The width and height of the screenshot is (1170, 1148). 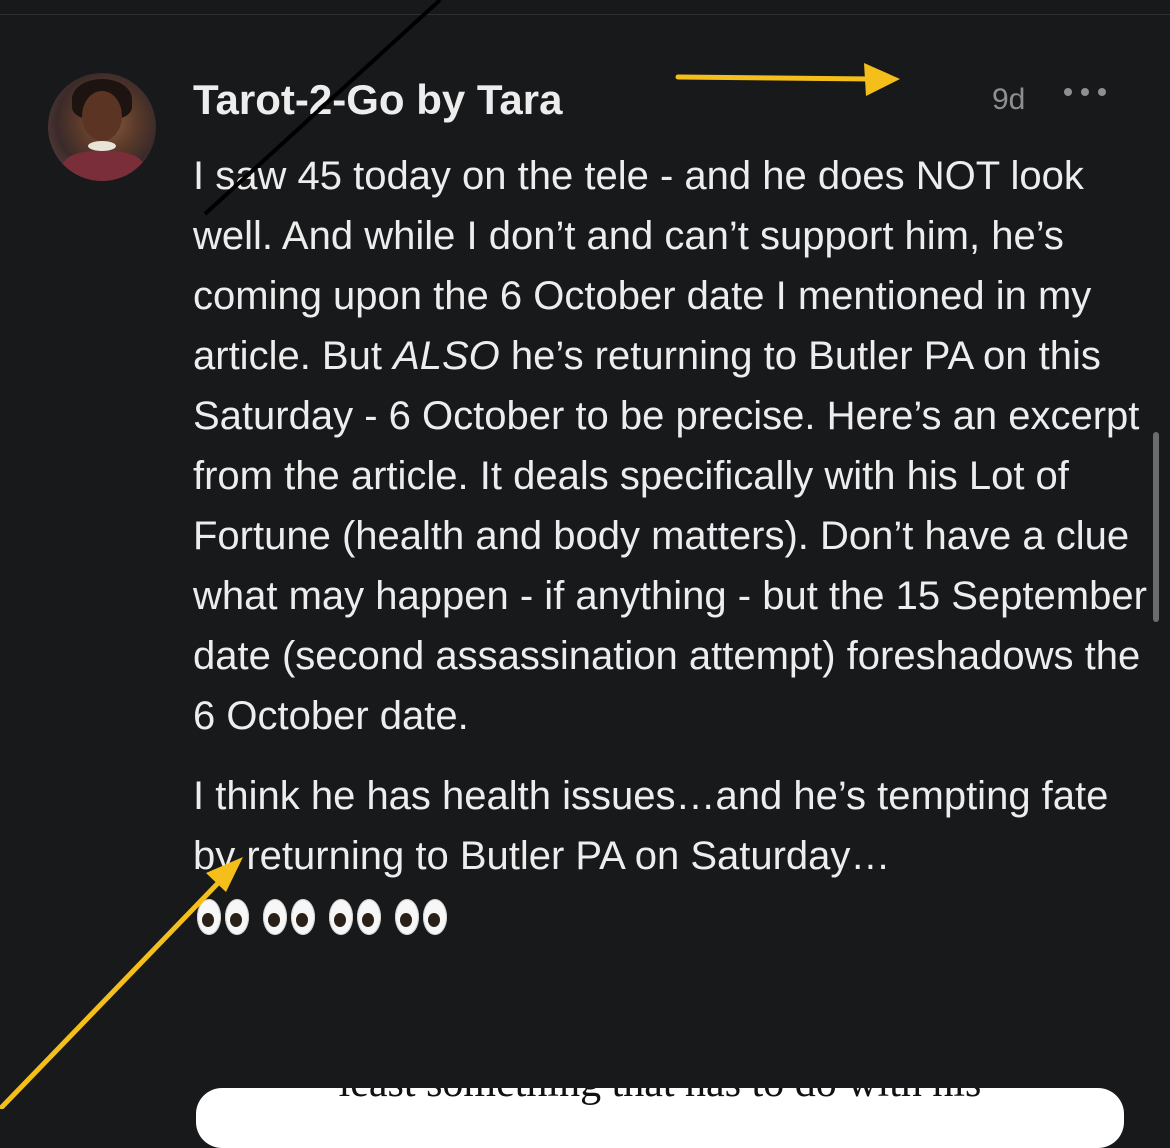 I want to click on ellipsis-icon, so click(x=1085, y=92).